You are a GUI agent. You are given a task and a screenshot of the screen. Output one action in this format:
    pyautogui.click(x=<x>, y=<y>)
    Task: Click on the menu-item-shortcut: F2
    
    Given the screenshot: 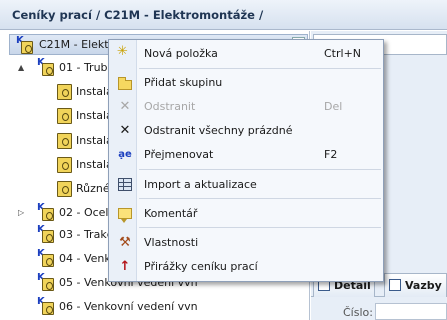 What is the action you would take?
    pyautogui.click(x=331, y=154)
    